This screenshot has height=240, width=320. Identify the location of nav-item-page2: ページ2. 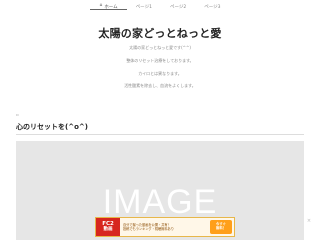
(178, 5).